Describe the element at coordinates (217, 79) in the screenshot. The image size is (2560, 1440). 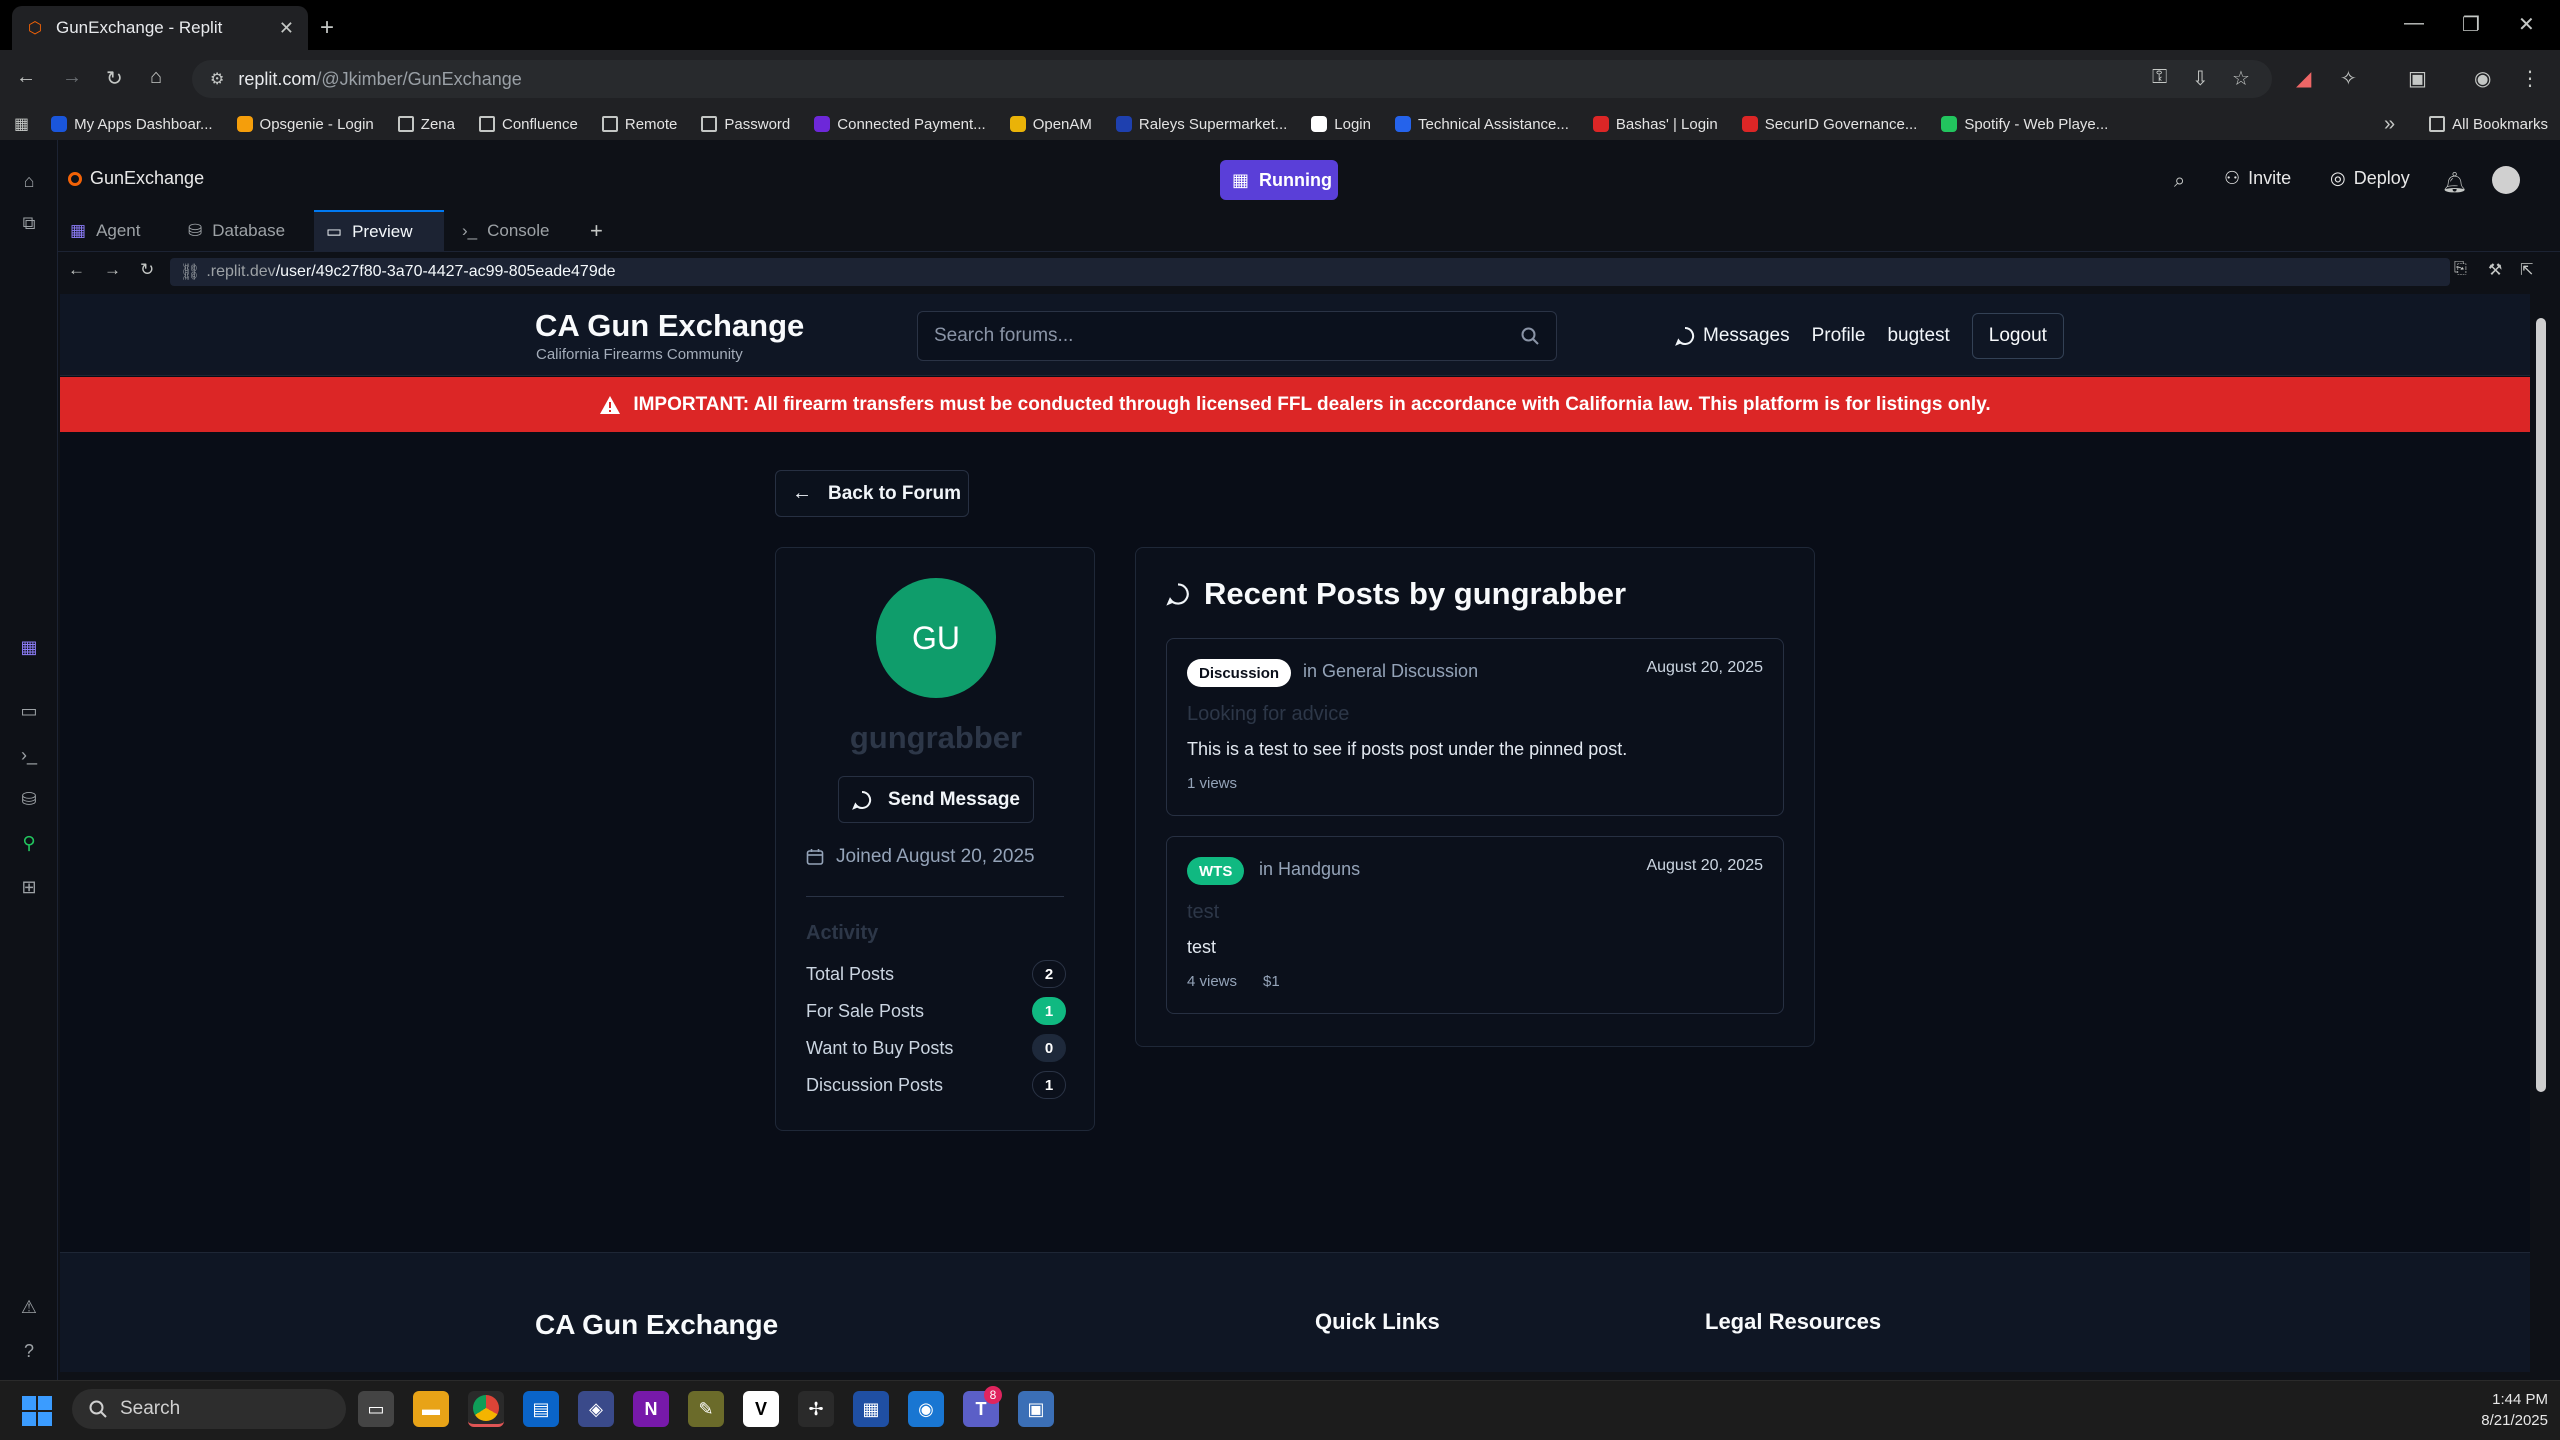
I see `site-info-icon: ⚙` at that location.